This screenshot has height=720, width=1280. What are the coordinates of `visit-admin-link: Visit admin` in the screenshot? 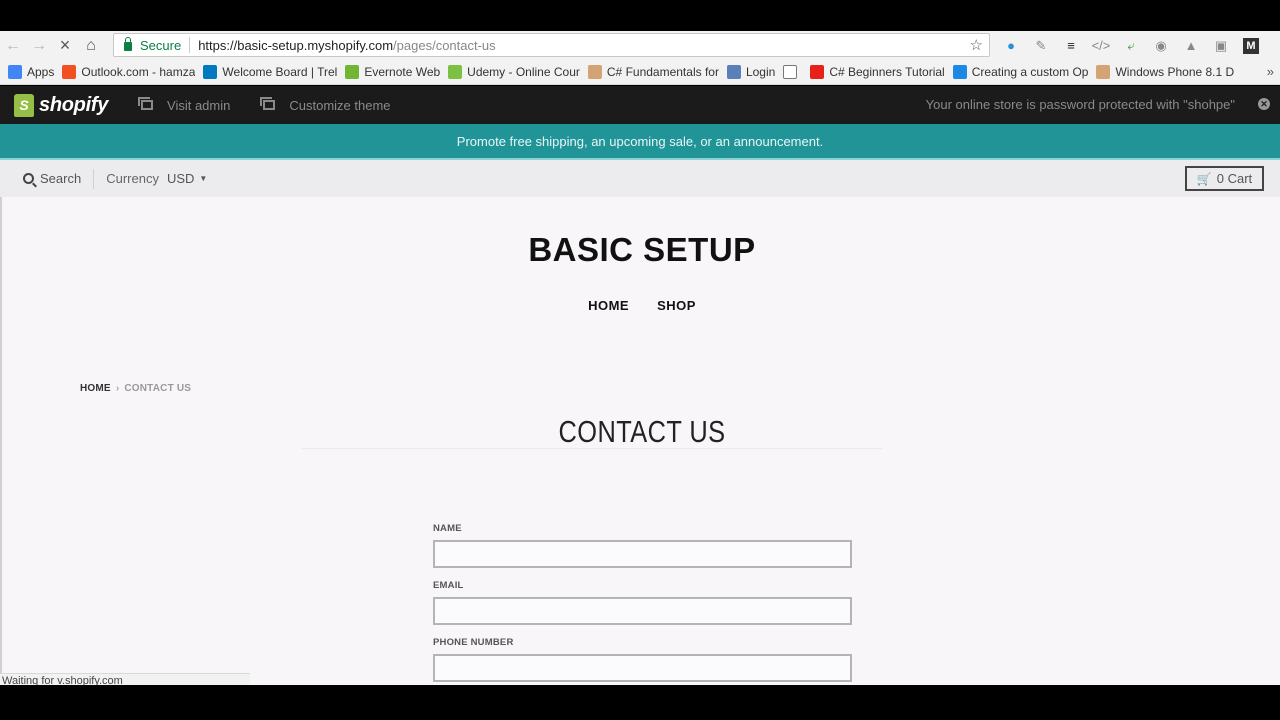 It's located at (184, 105).